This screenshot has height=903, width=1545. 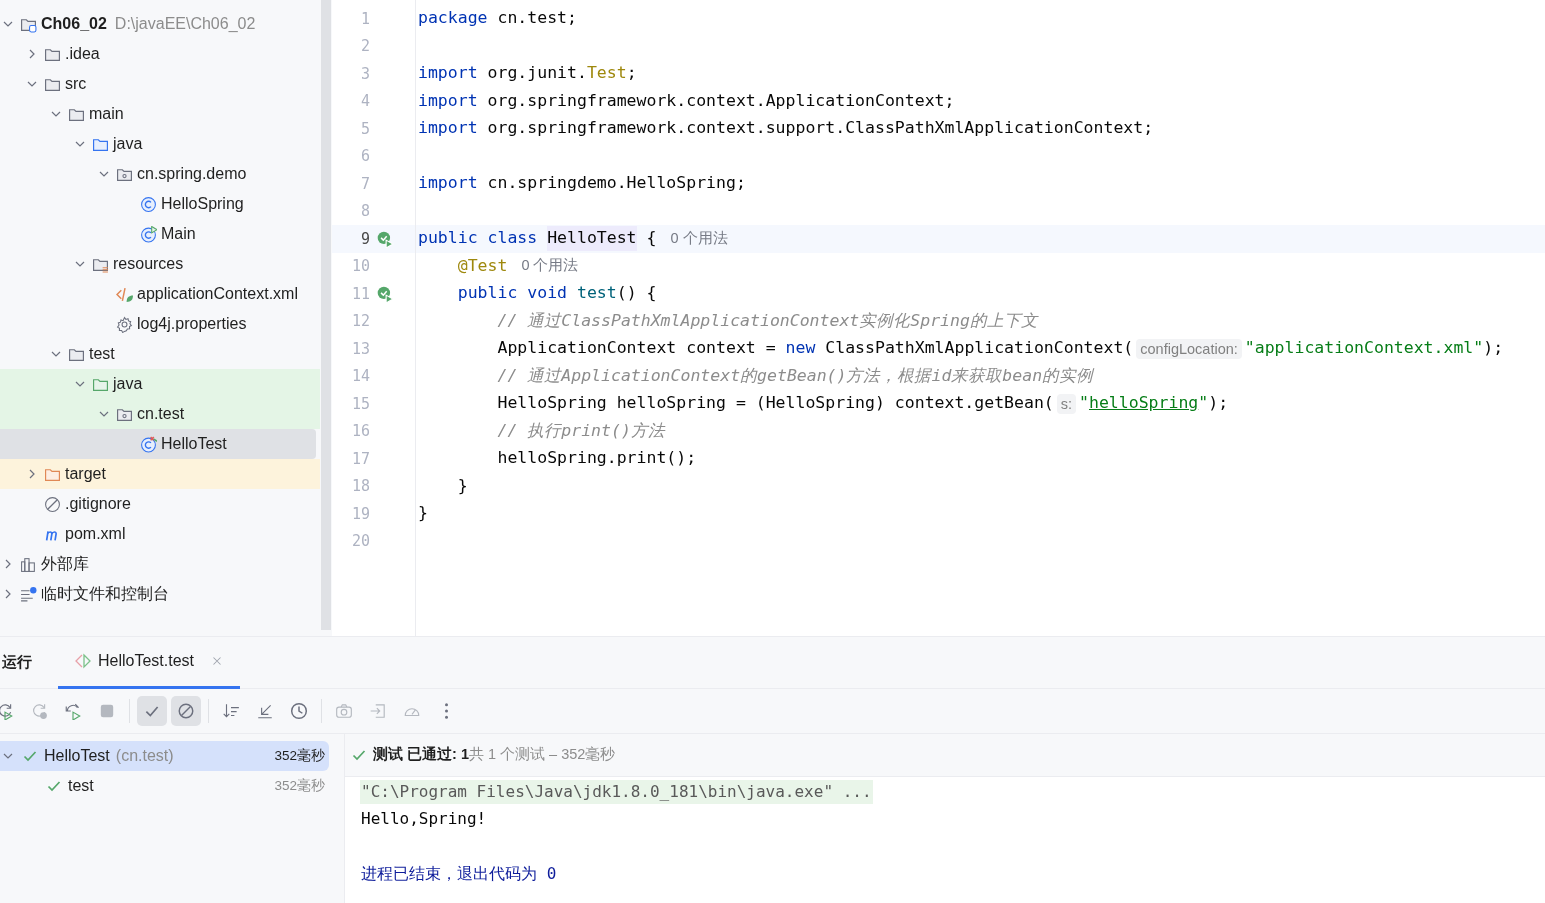 What do you see at coordinates (149, 662) in the screenshot?
I see `run-tab: HelloTest.test` at bounding box center [149, 662].